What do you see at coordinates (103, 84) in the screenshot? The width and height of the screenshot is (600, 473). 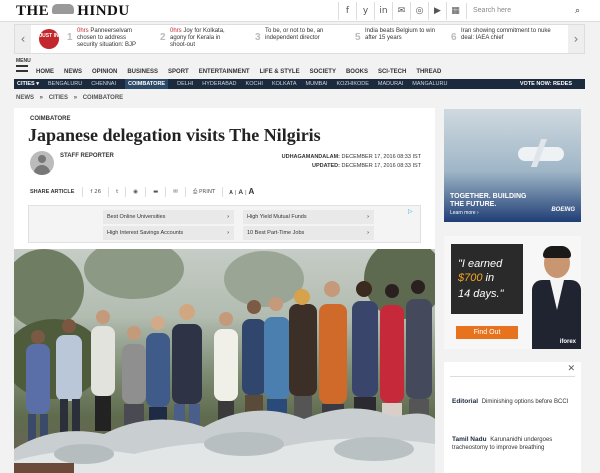 I see `city-chennai: CHENNAI` at bounding box center [103, 84].